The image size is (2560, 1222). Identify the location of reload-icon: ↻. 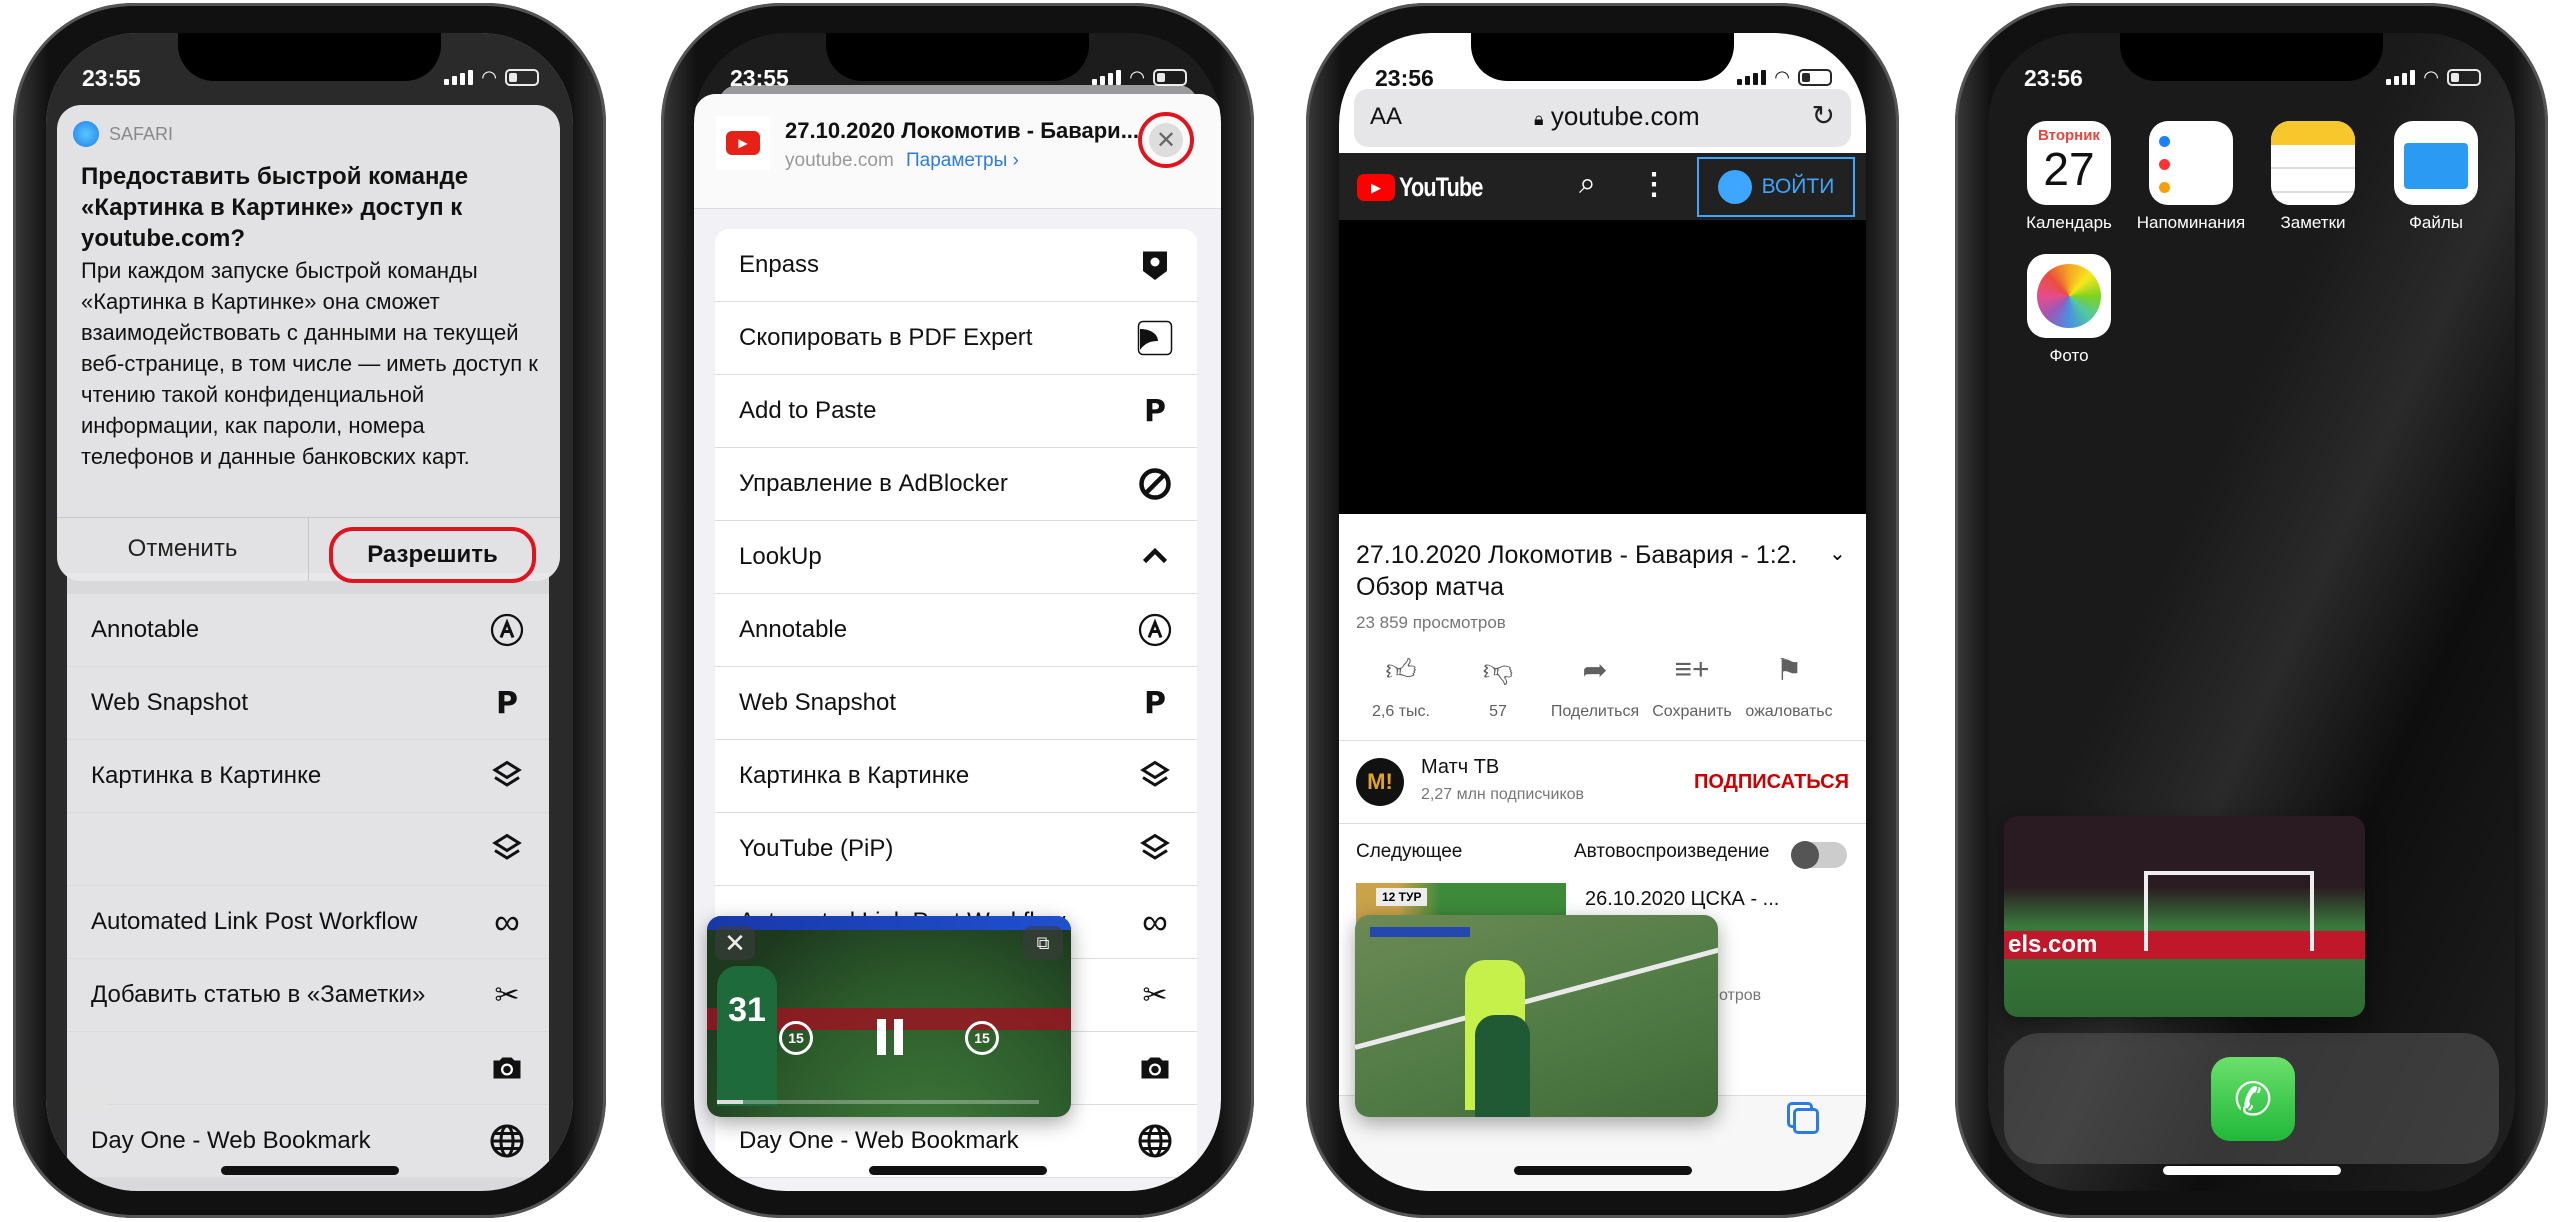
(1823, 115).